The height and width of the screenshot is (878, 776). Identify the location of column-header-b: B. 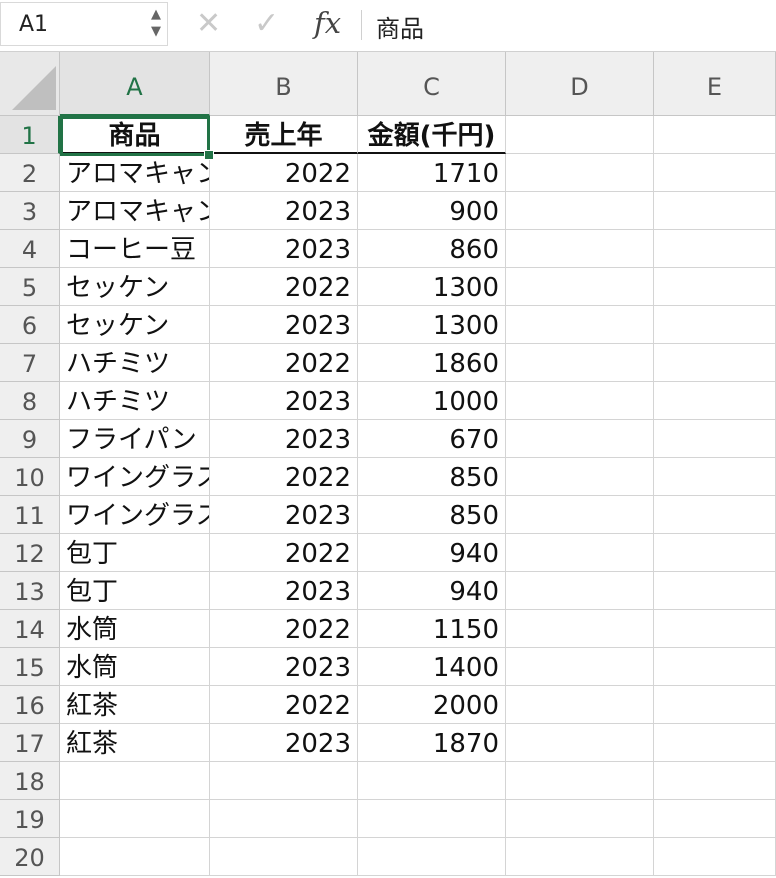
(284, 84).